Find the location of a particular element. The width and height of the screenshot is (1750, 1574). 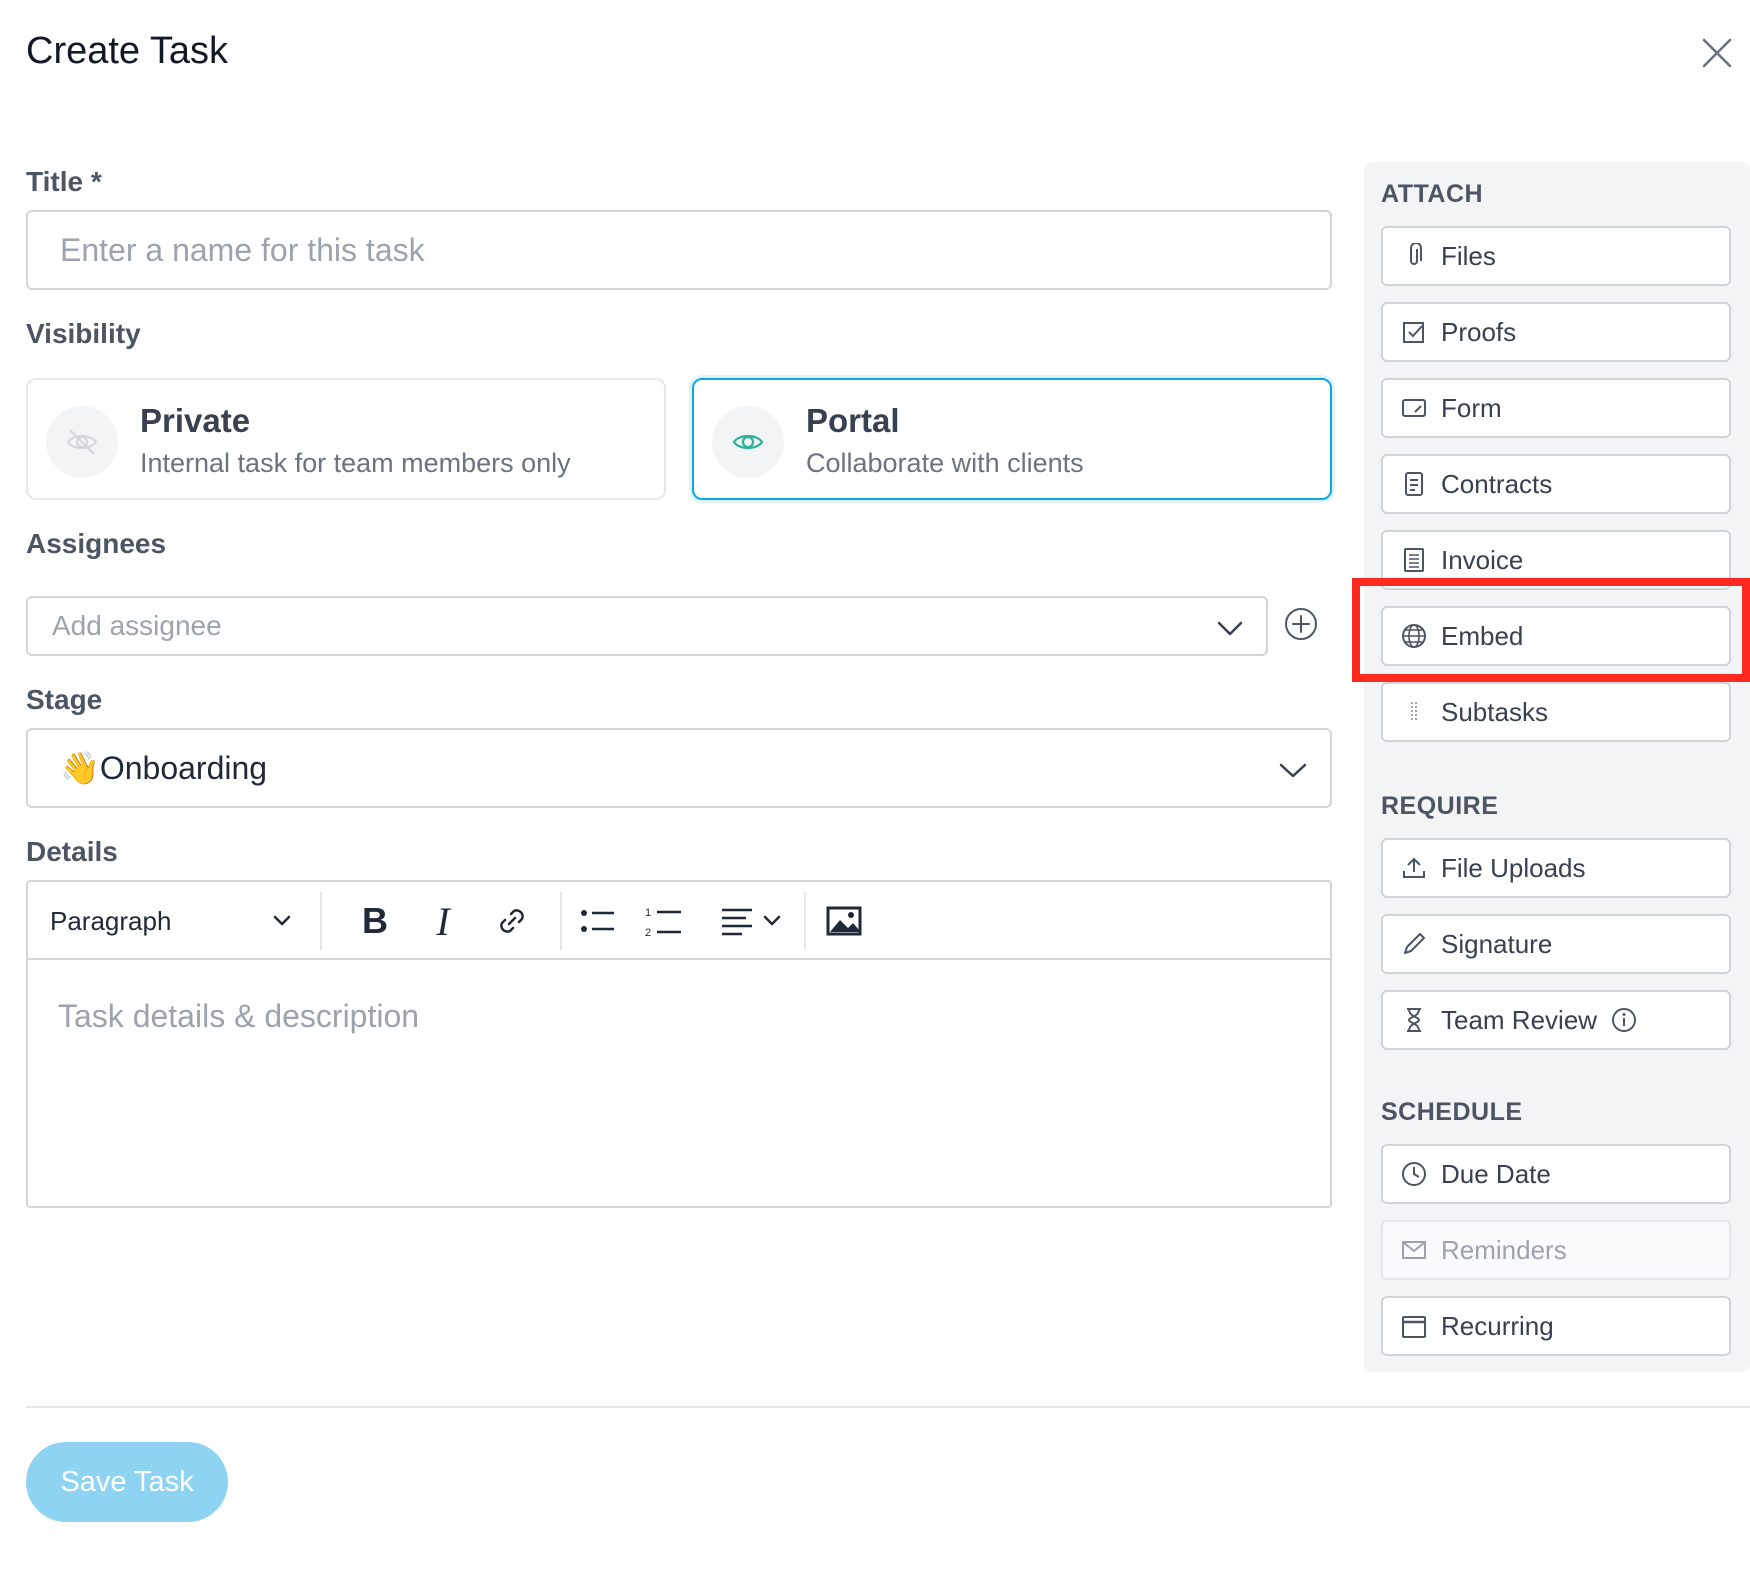

private-icon-badge is located at coordinates (82, 442).